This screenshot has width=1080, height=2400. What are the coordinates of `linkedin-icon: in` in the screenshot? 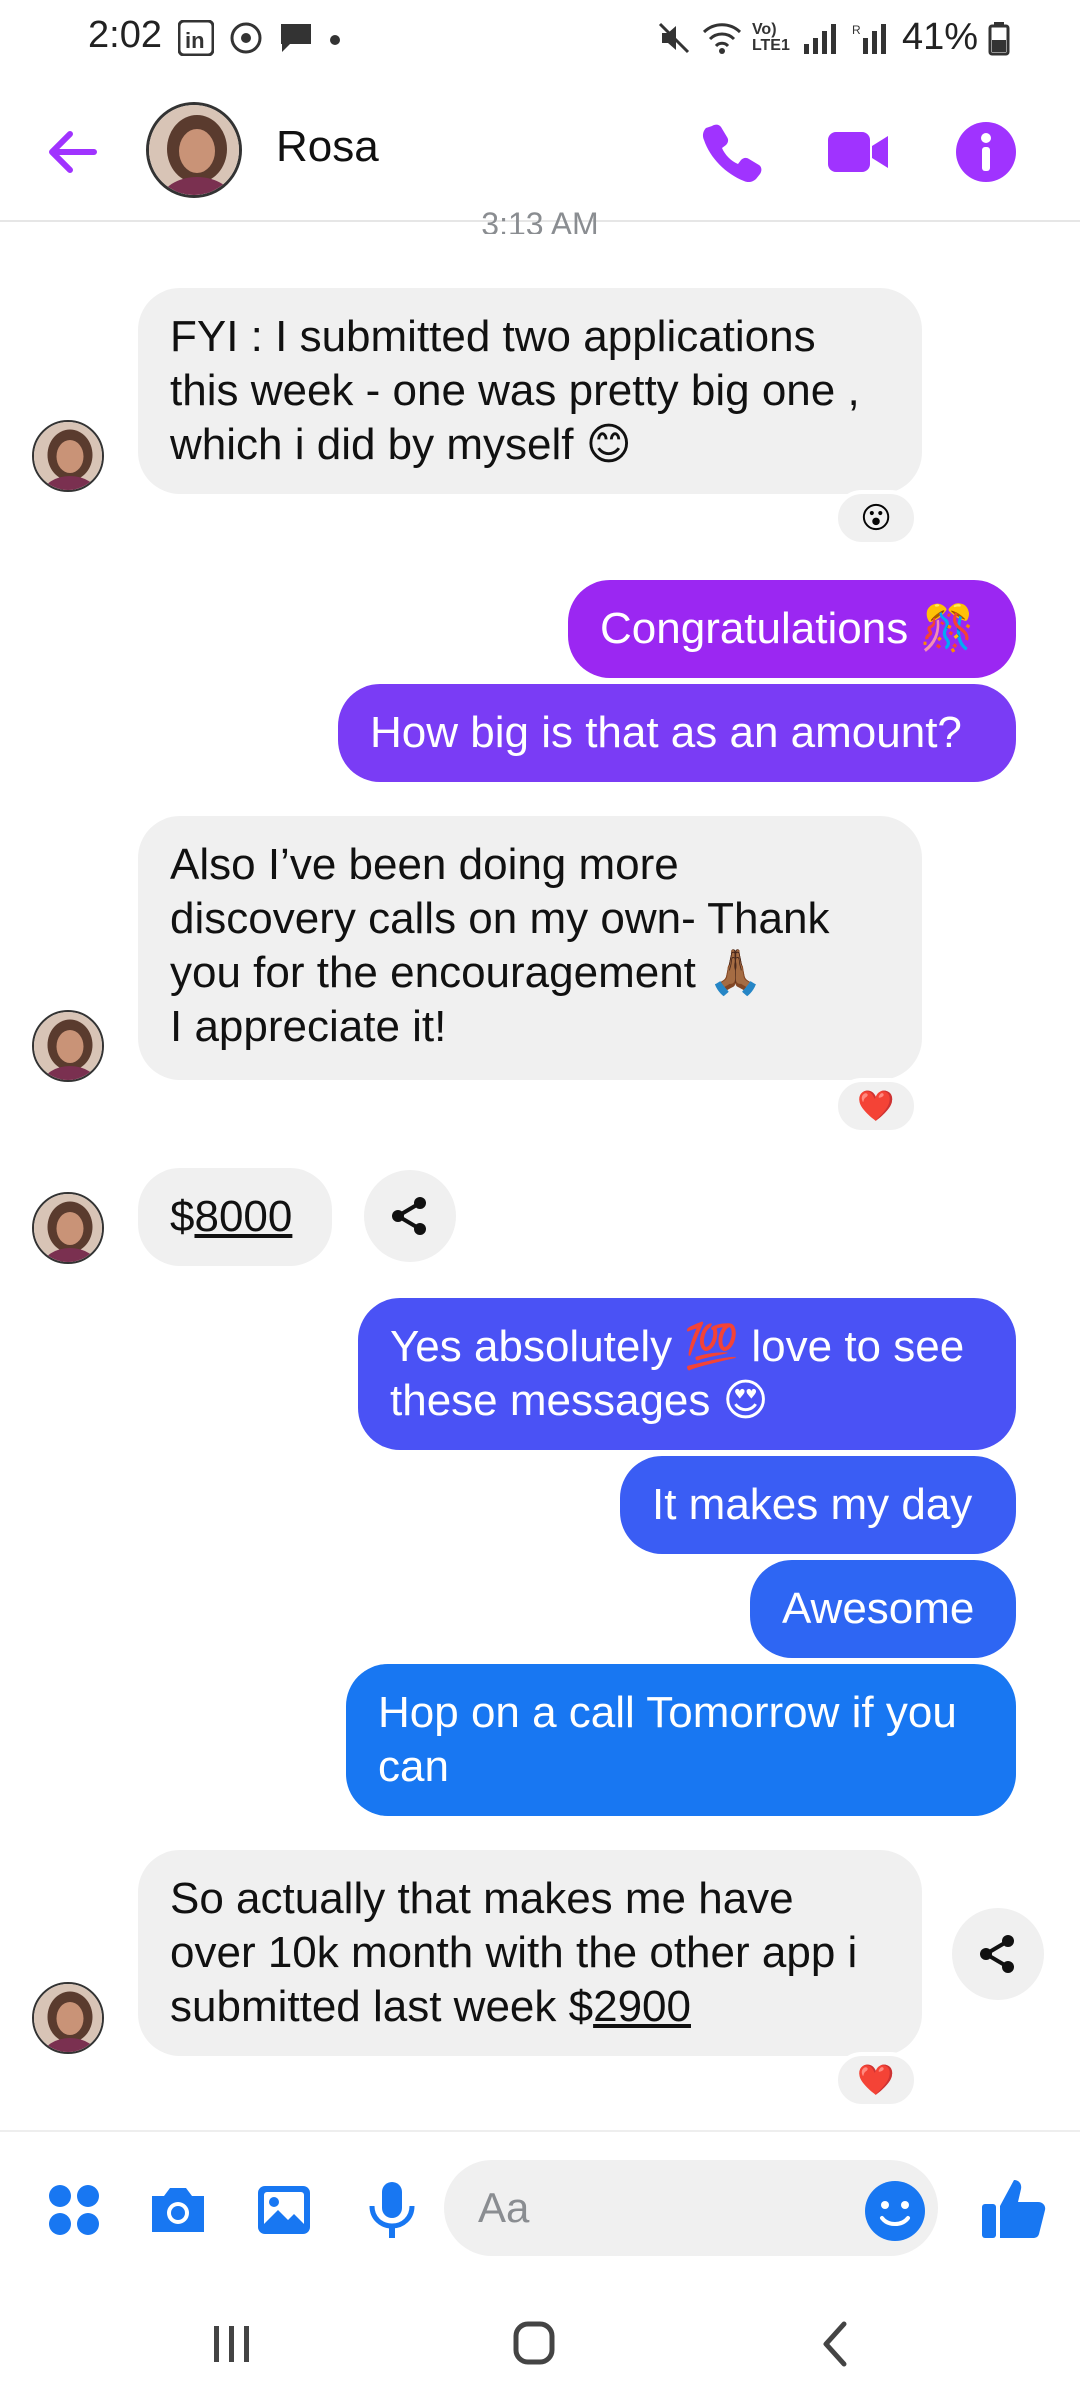 It's located at (196, 38).